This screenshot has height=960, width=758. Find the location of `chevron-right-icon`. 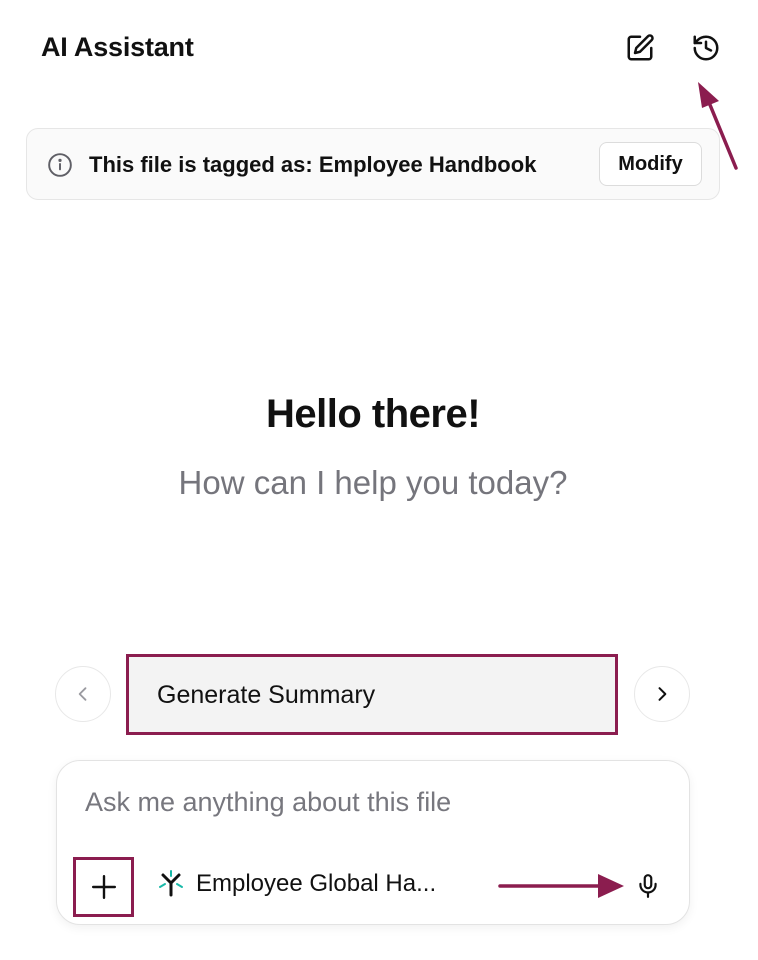

chevron-right-icon is located at coordinates (662, 694).